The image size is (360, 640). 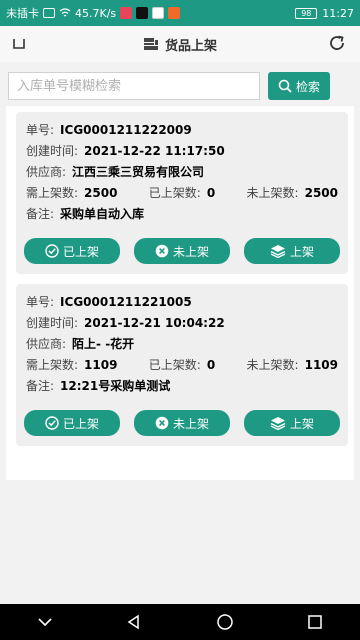 I want to click on remark: 采购单自动入库, so click(x=102, y=214).